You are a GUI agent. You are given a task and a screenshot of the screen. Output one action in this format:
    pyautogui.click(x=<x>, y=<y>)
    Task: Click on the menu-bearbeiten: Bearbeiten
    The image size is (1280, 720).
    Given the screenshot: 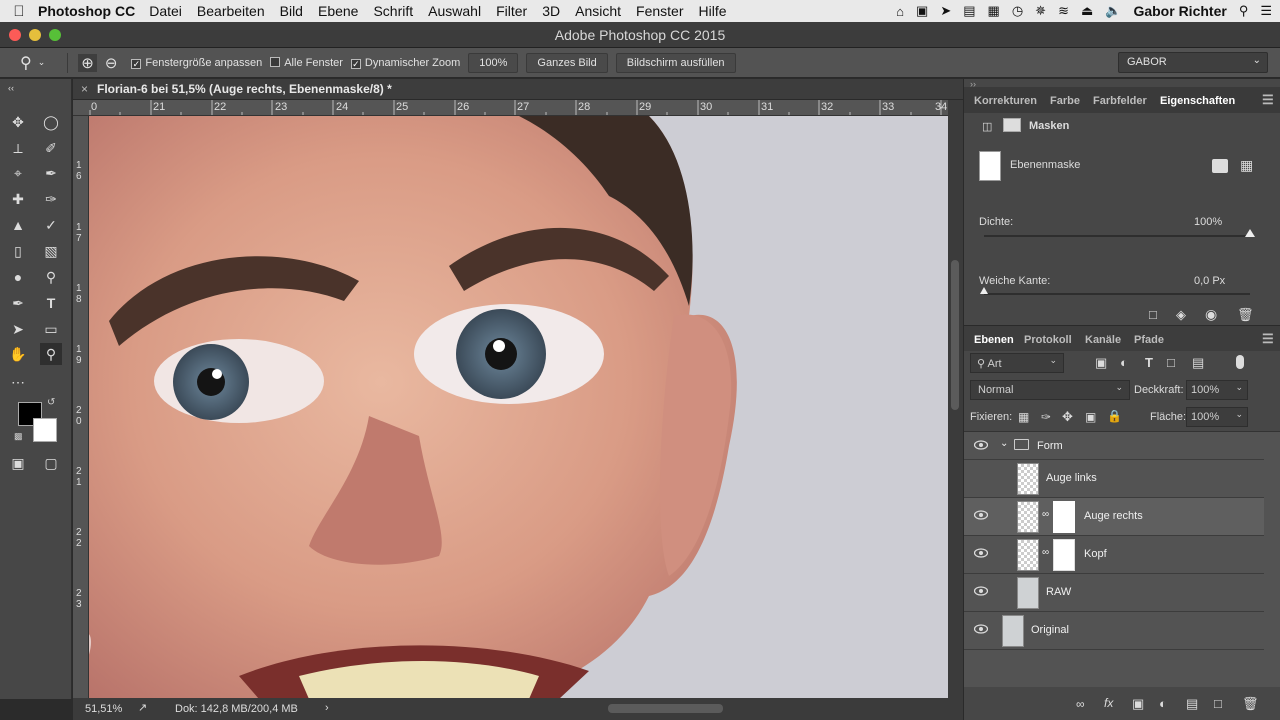 What is the action you would take?
    pyautogui.click(x=231, y=11)
    